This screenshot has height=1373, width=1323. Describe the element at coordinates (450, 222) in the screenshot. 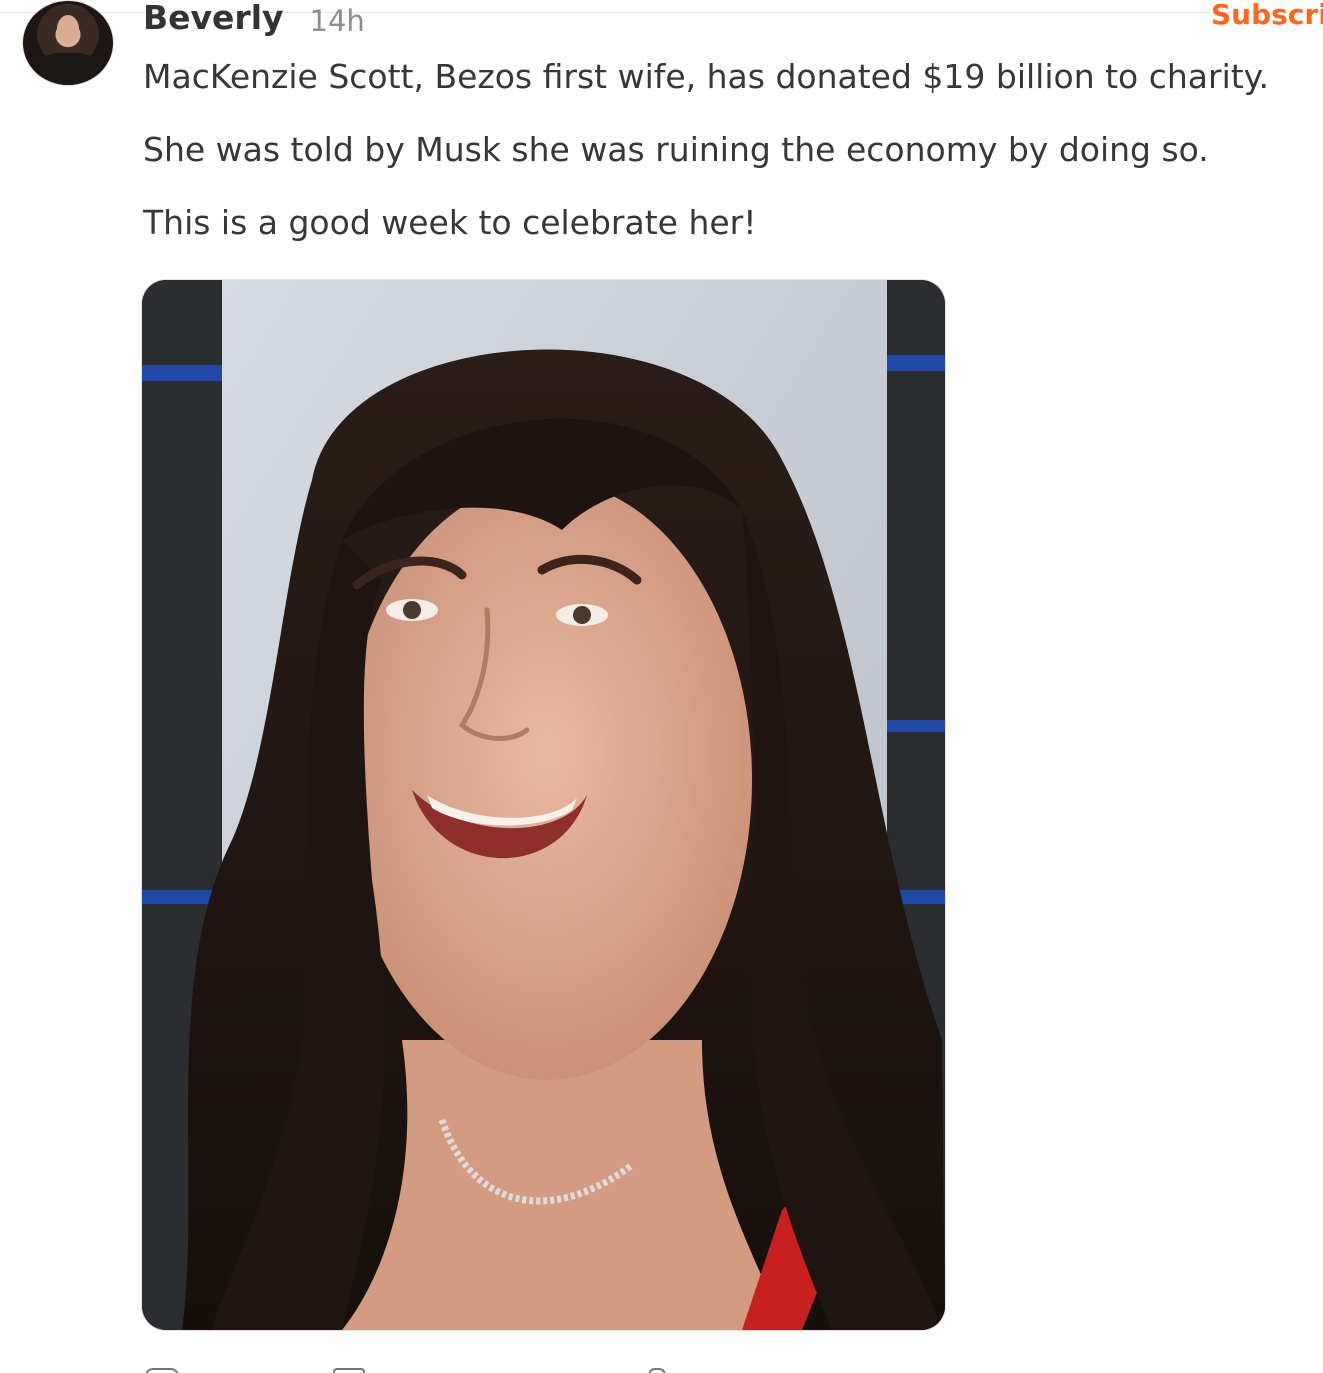

I see `post-paragraph: This is a good week to celebrate her!` at that location.